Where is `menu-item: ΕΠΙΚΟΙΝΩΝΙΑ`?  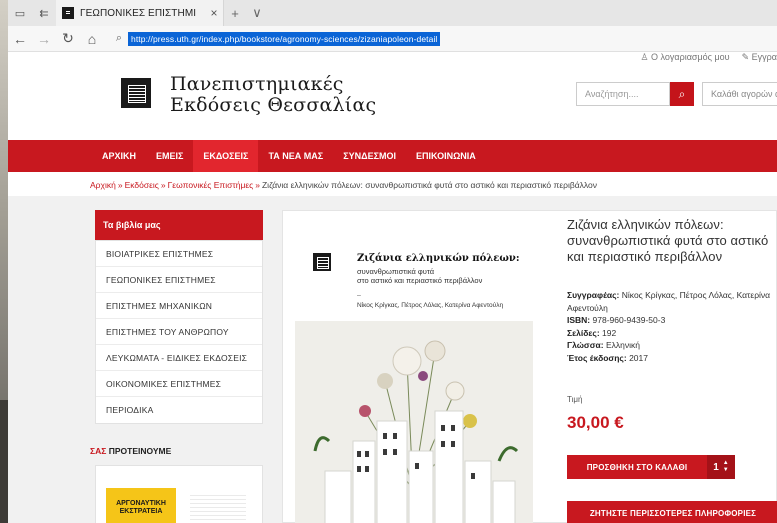 menu-item: ΕΠΙΚΟΙΝΩΝΙΑ is located at coordinates (446, 156).